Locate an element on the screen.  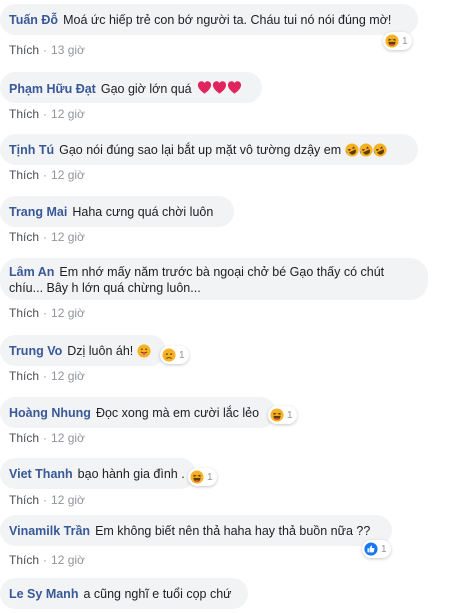
comment-bubble: Hoàng Nhung Đọc xong mà em cười lắc lẻo is located at coordinates (138, 412).